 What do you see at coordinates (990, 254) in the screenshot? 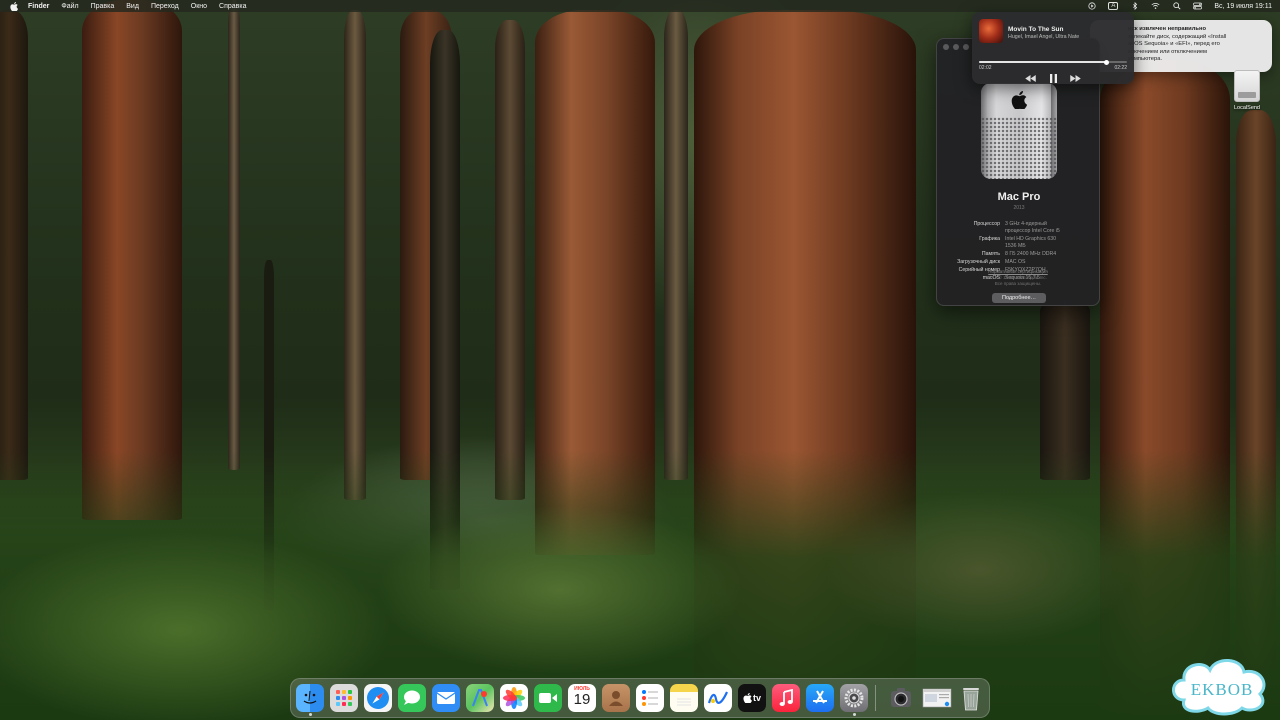
I see `spec-key: Память` at bounding box center [990, 254].